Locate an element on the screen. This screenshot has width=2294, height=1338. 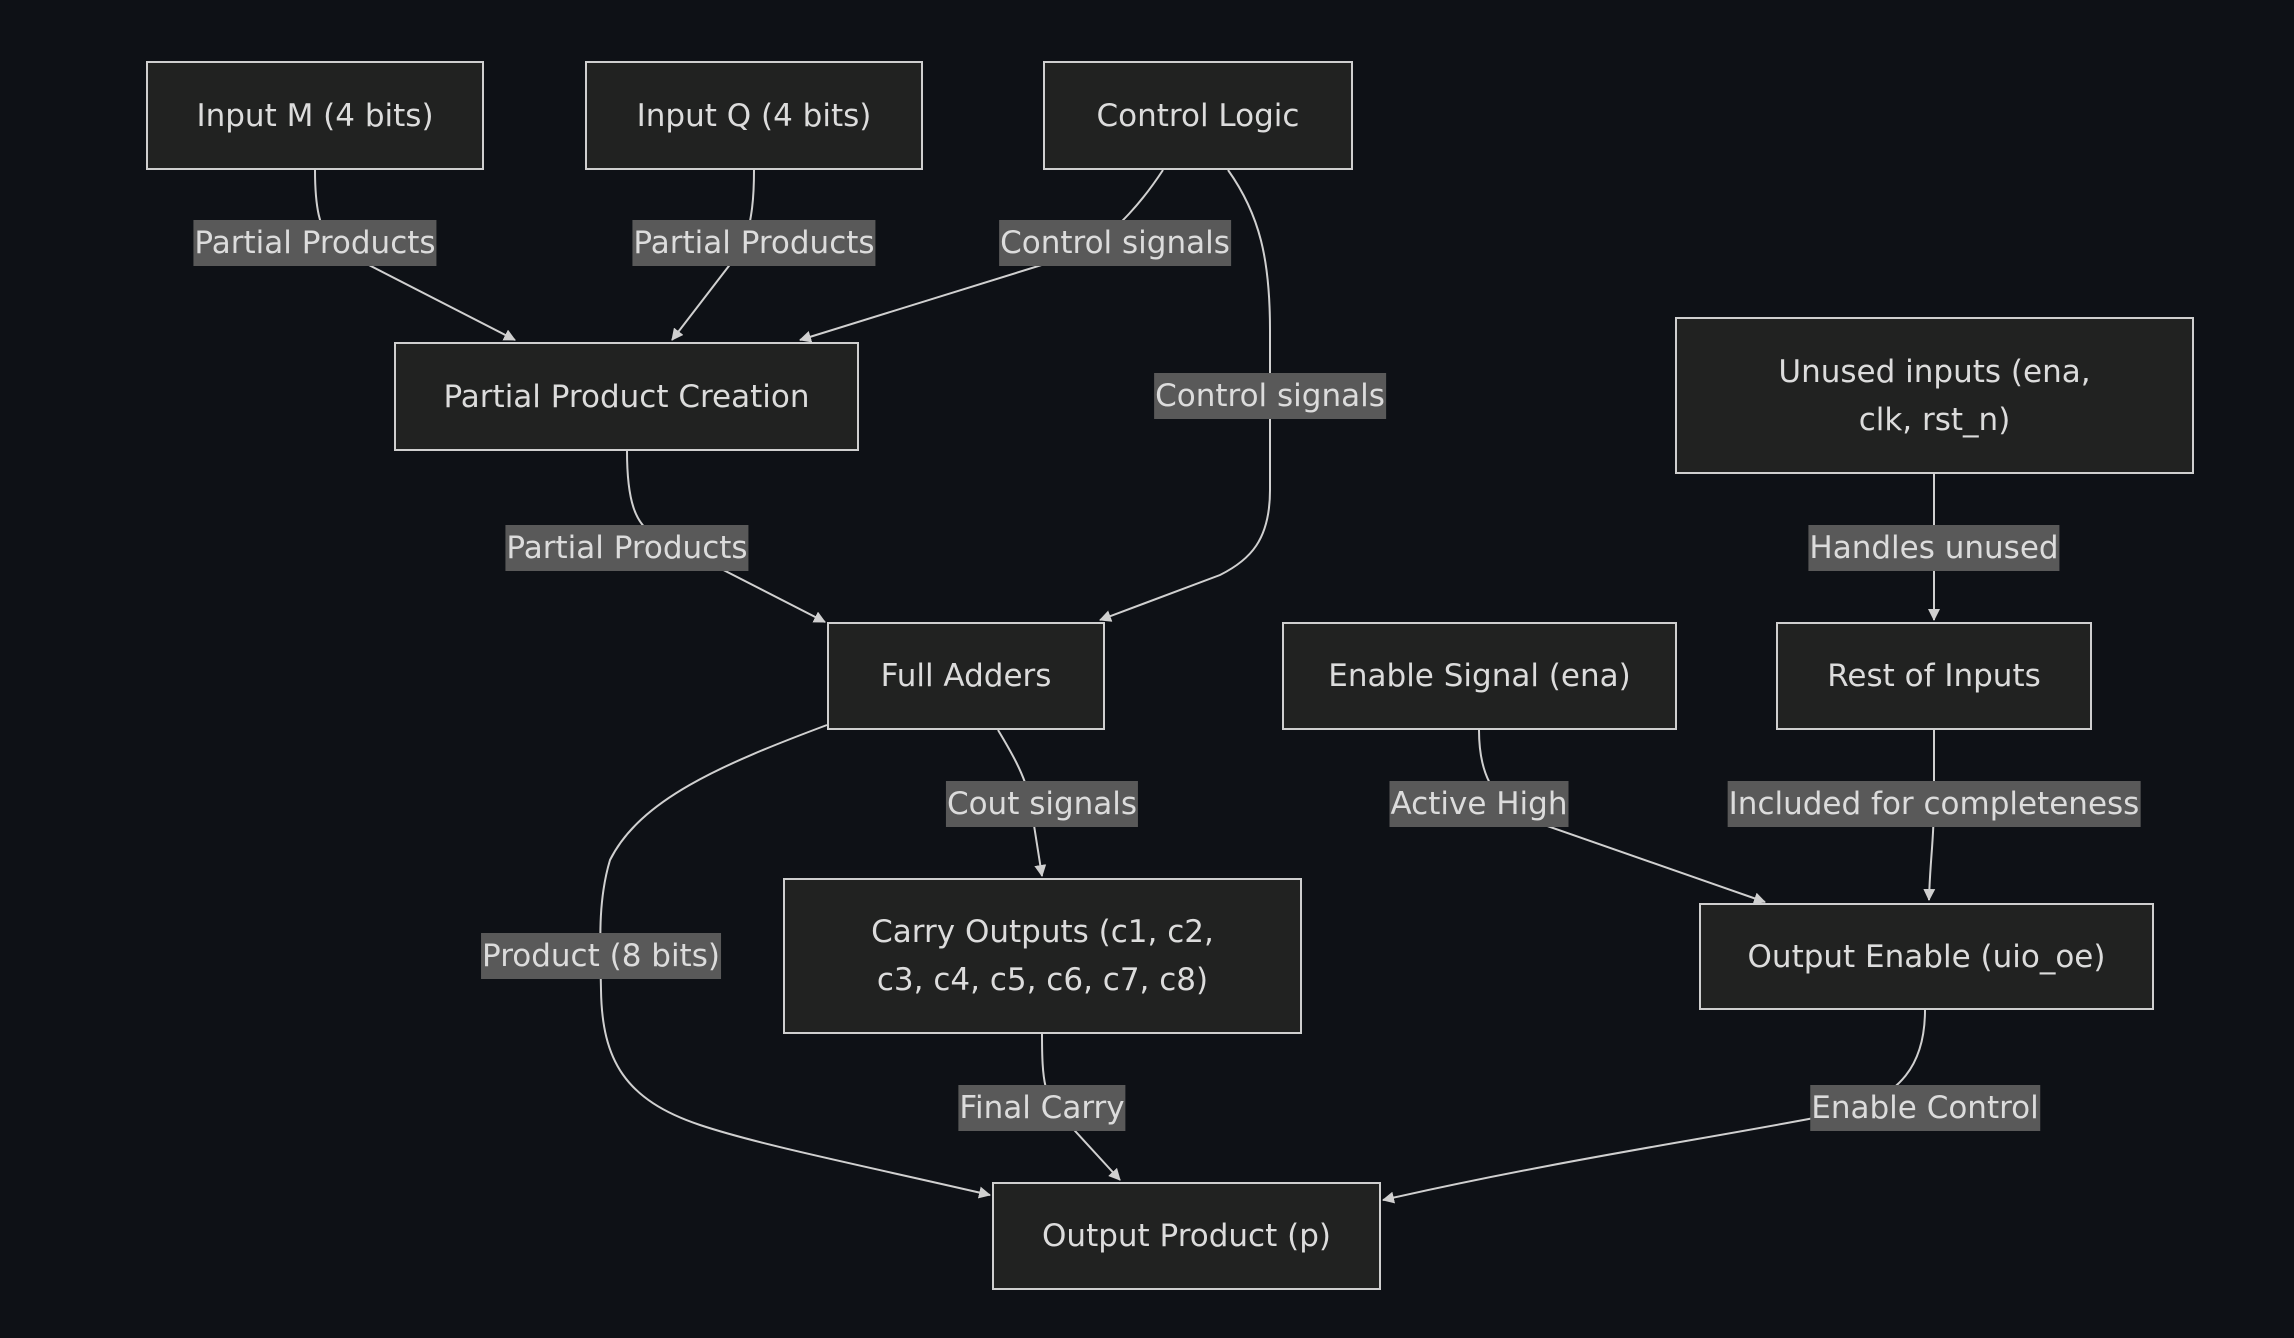
node-rest-of-inputs: Rest of Inputs is located at coordinates (1934, 676).